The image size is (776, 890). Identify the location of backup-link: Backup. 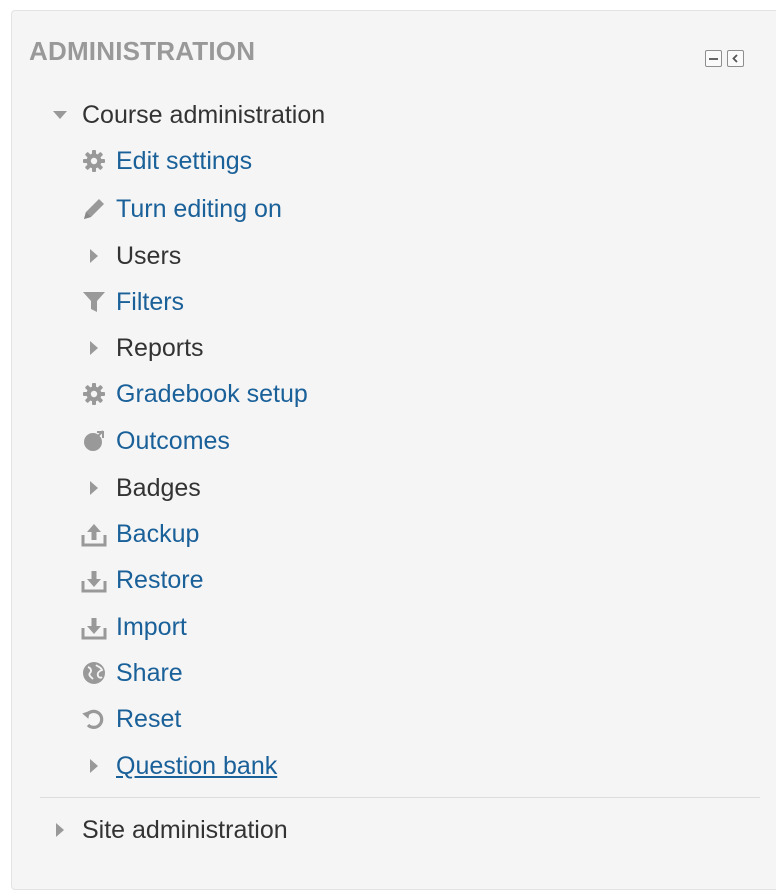
(158, 533).